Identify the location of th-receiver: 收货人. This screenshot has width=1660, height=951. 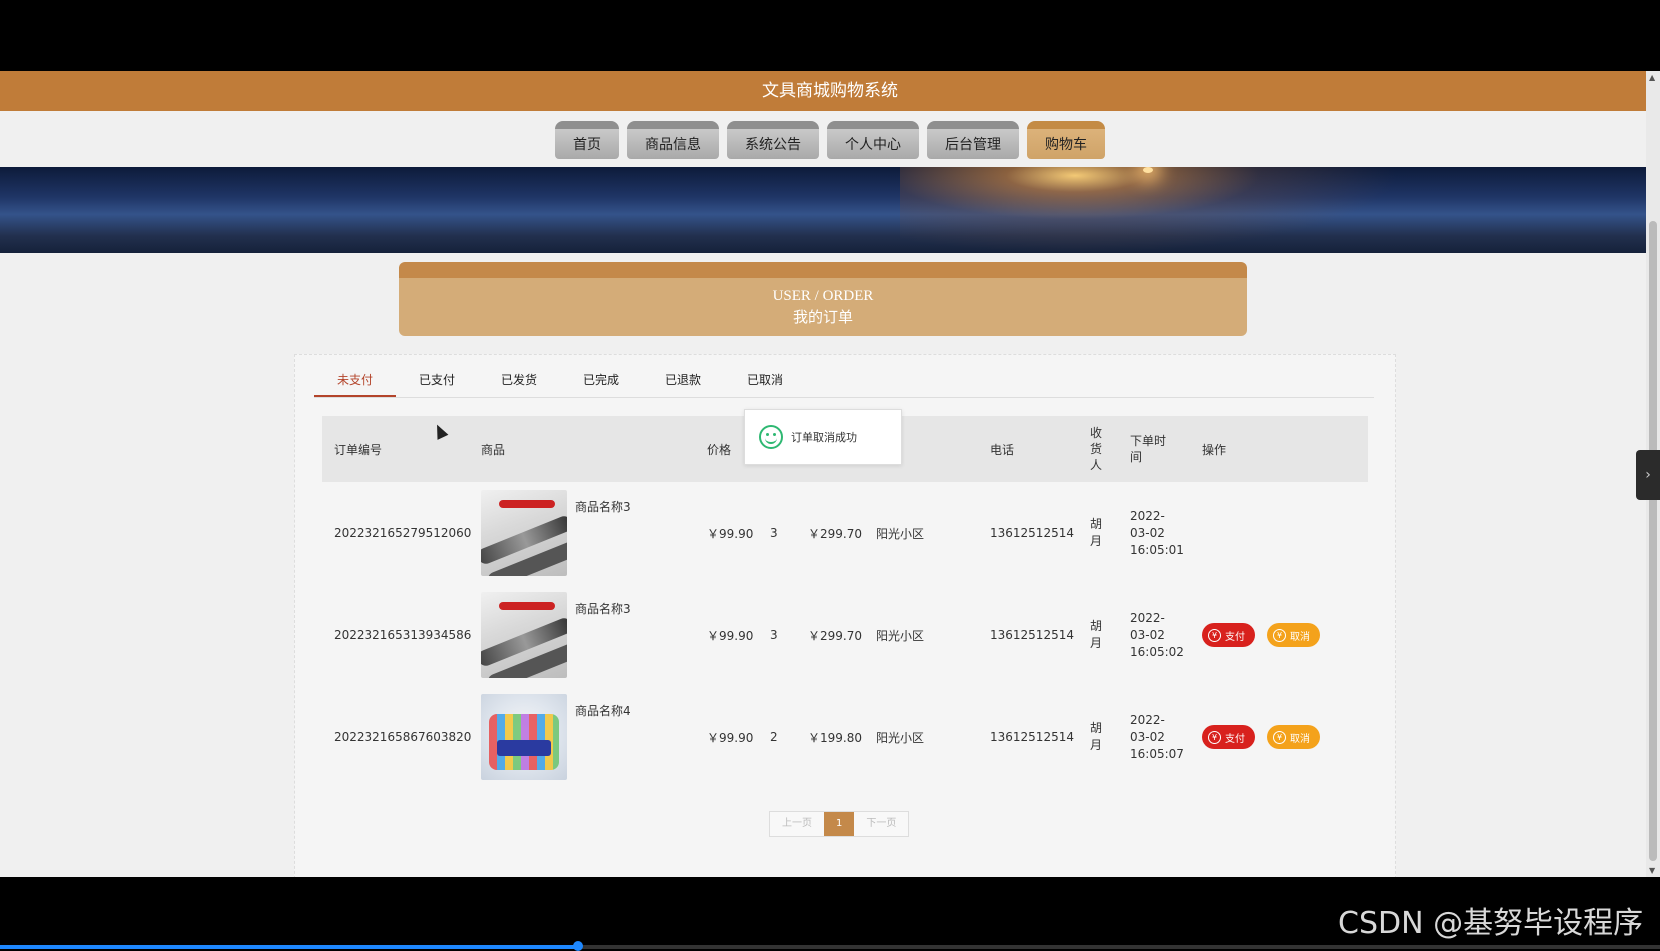
(1096, 449).